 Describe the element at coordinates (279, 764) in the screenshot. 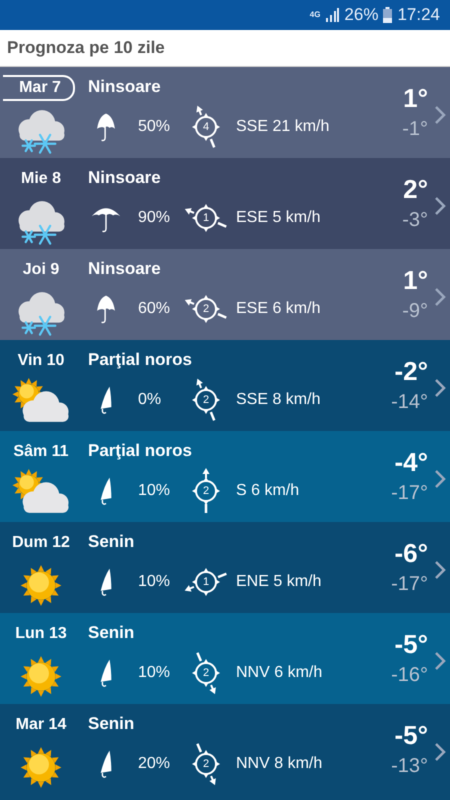

I see `wind-label: NNV 8 km/h` at that location.